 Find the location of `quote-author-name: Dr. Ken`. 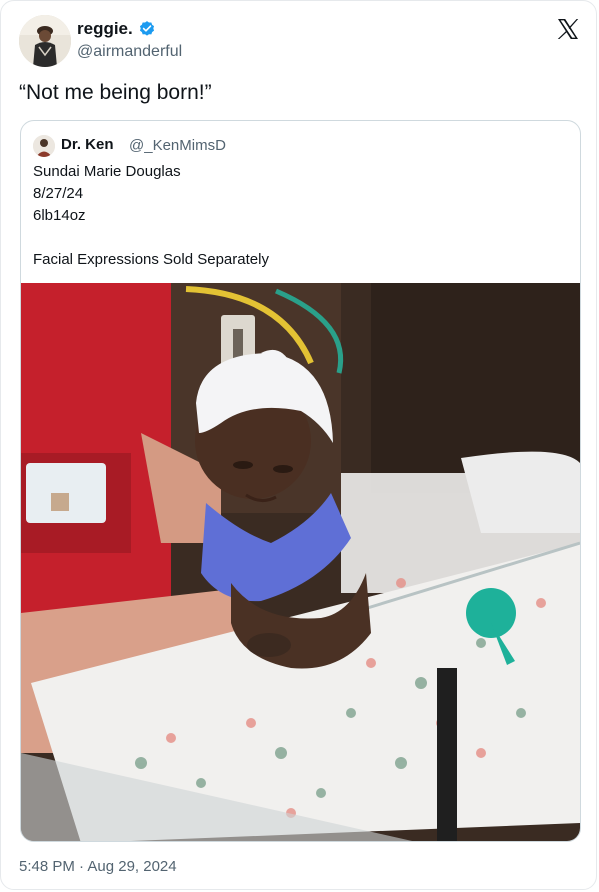

quote-author-name: Dr. Ken is located at coordinates (87, 144).